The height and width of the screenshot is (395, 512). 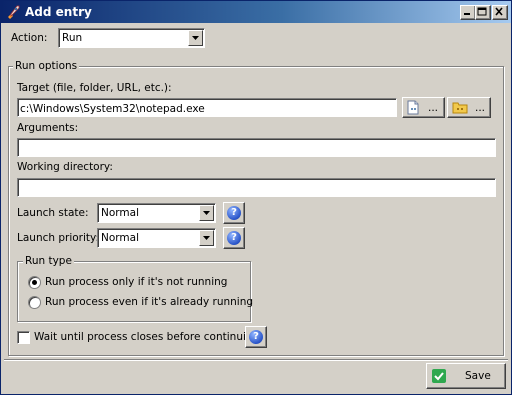 What do you see at coordinates (134, 291) in the screenshot?
I see `run-type-group` at bounding box center [134, 291].